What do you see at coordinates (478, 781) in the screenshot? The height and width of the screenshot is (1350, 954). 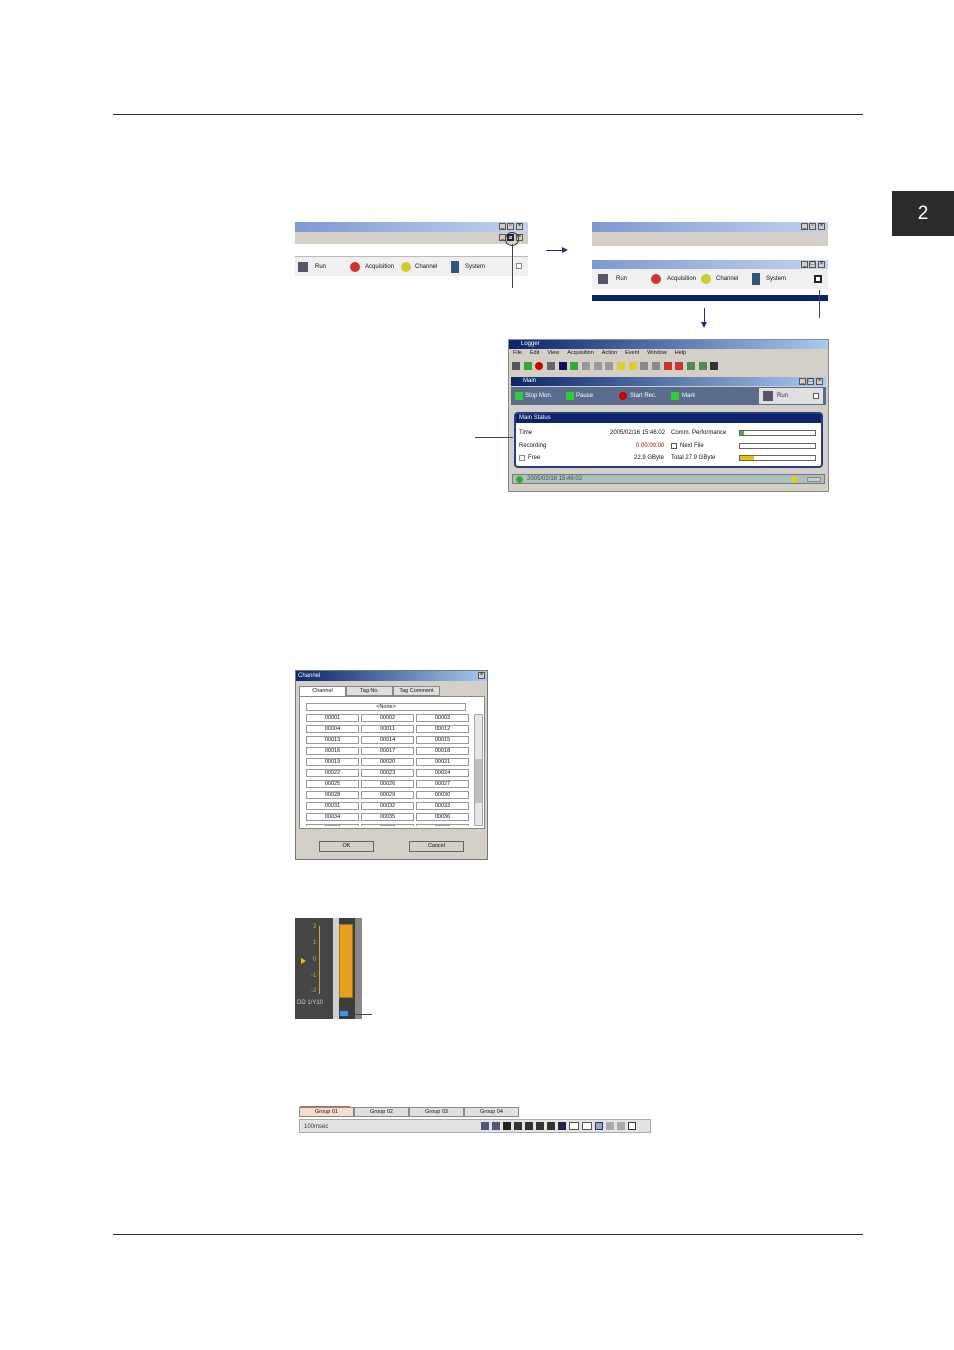 I see `scroll-thumb` at bounding box center [478, 781].